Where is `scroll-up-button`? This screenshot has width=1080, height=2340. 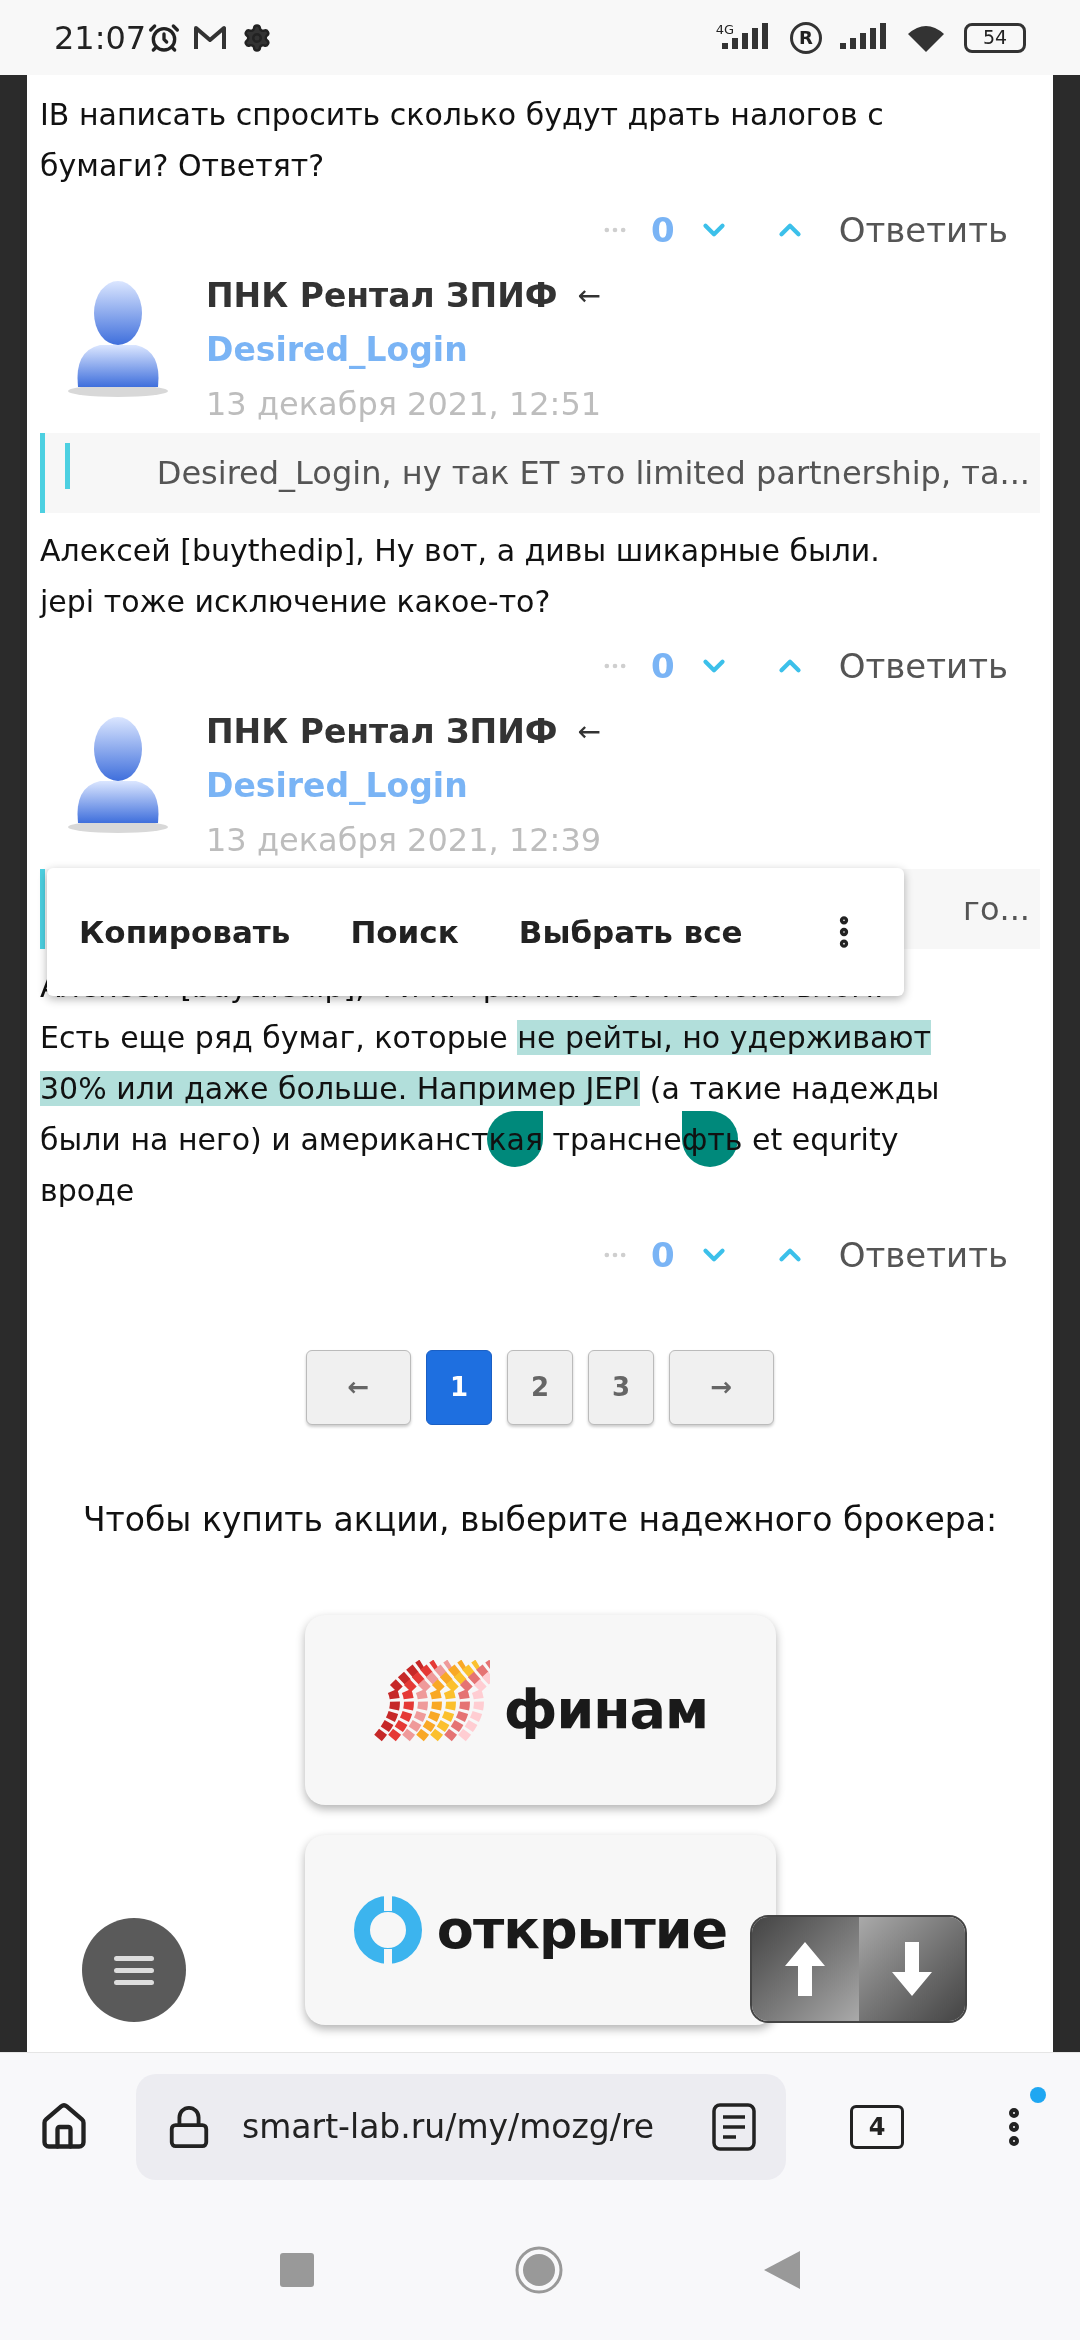 scroll-up-button is located at coordinates (805, 1969).